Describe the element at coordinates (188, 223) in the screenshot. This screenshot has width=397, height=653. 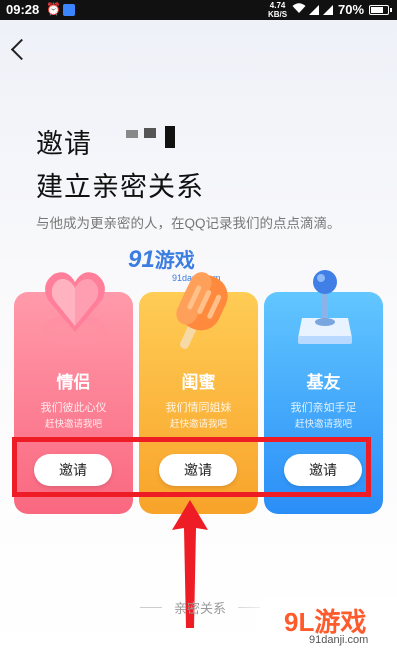
I see `page-subtitle: 与他成为更亲密的人，在QQ记录我们的点点滴滴。` at that location.